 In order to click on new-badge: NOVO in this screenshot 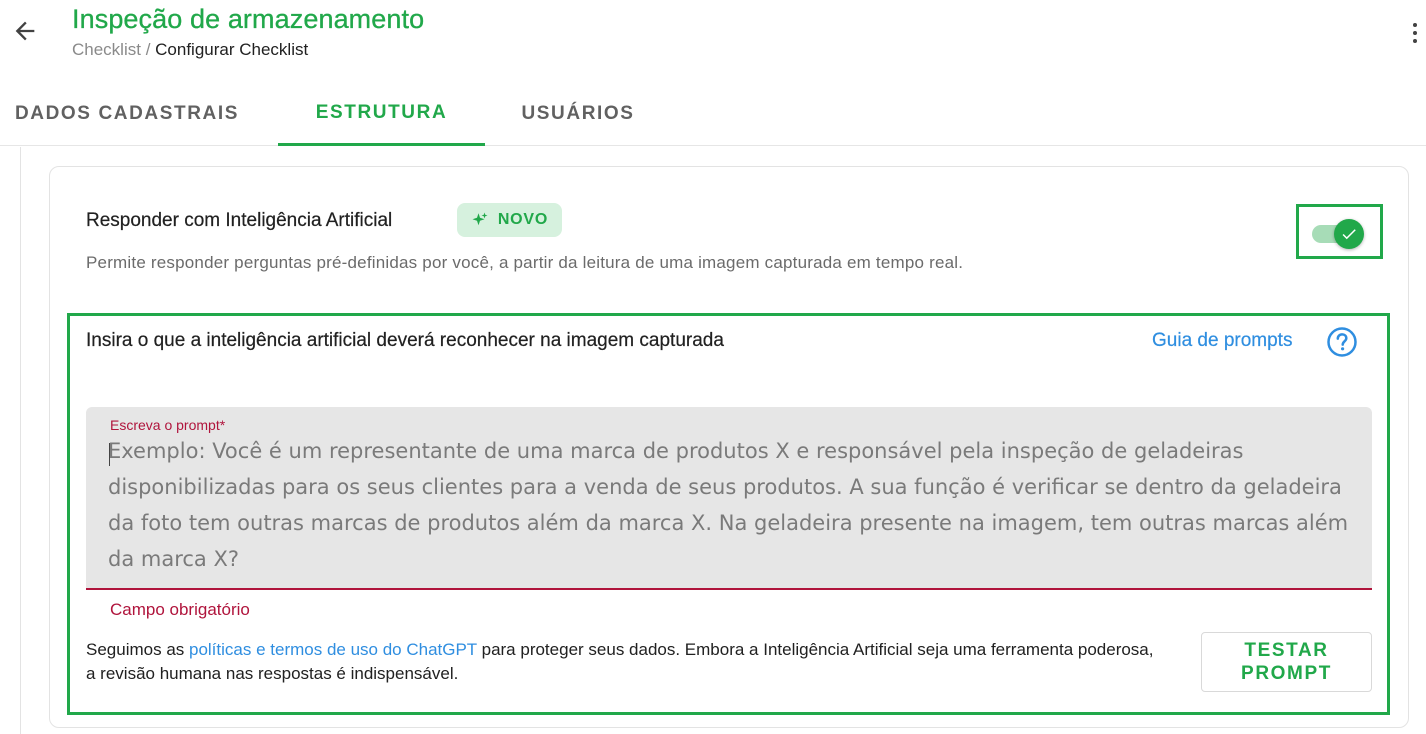, I will do `click(509, 220)`.